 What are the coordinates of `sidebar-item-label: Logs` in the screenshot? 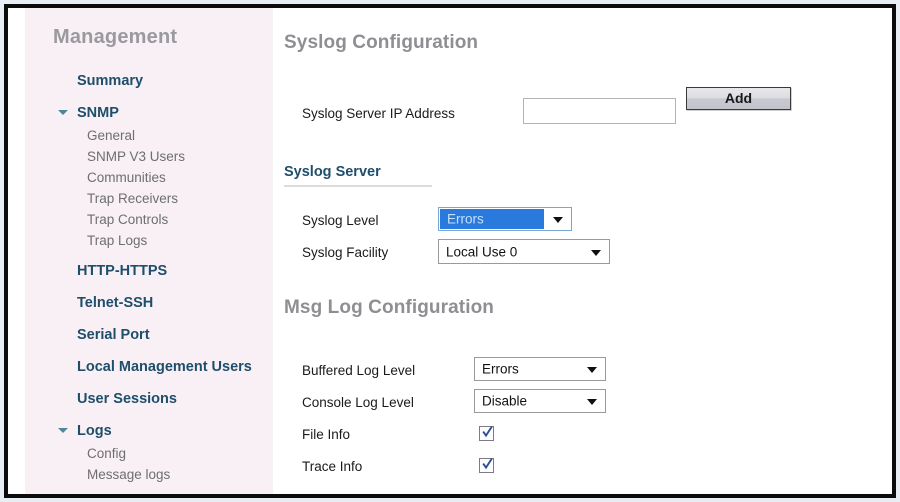 It's located at (94, 431).